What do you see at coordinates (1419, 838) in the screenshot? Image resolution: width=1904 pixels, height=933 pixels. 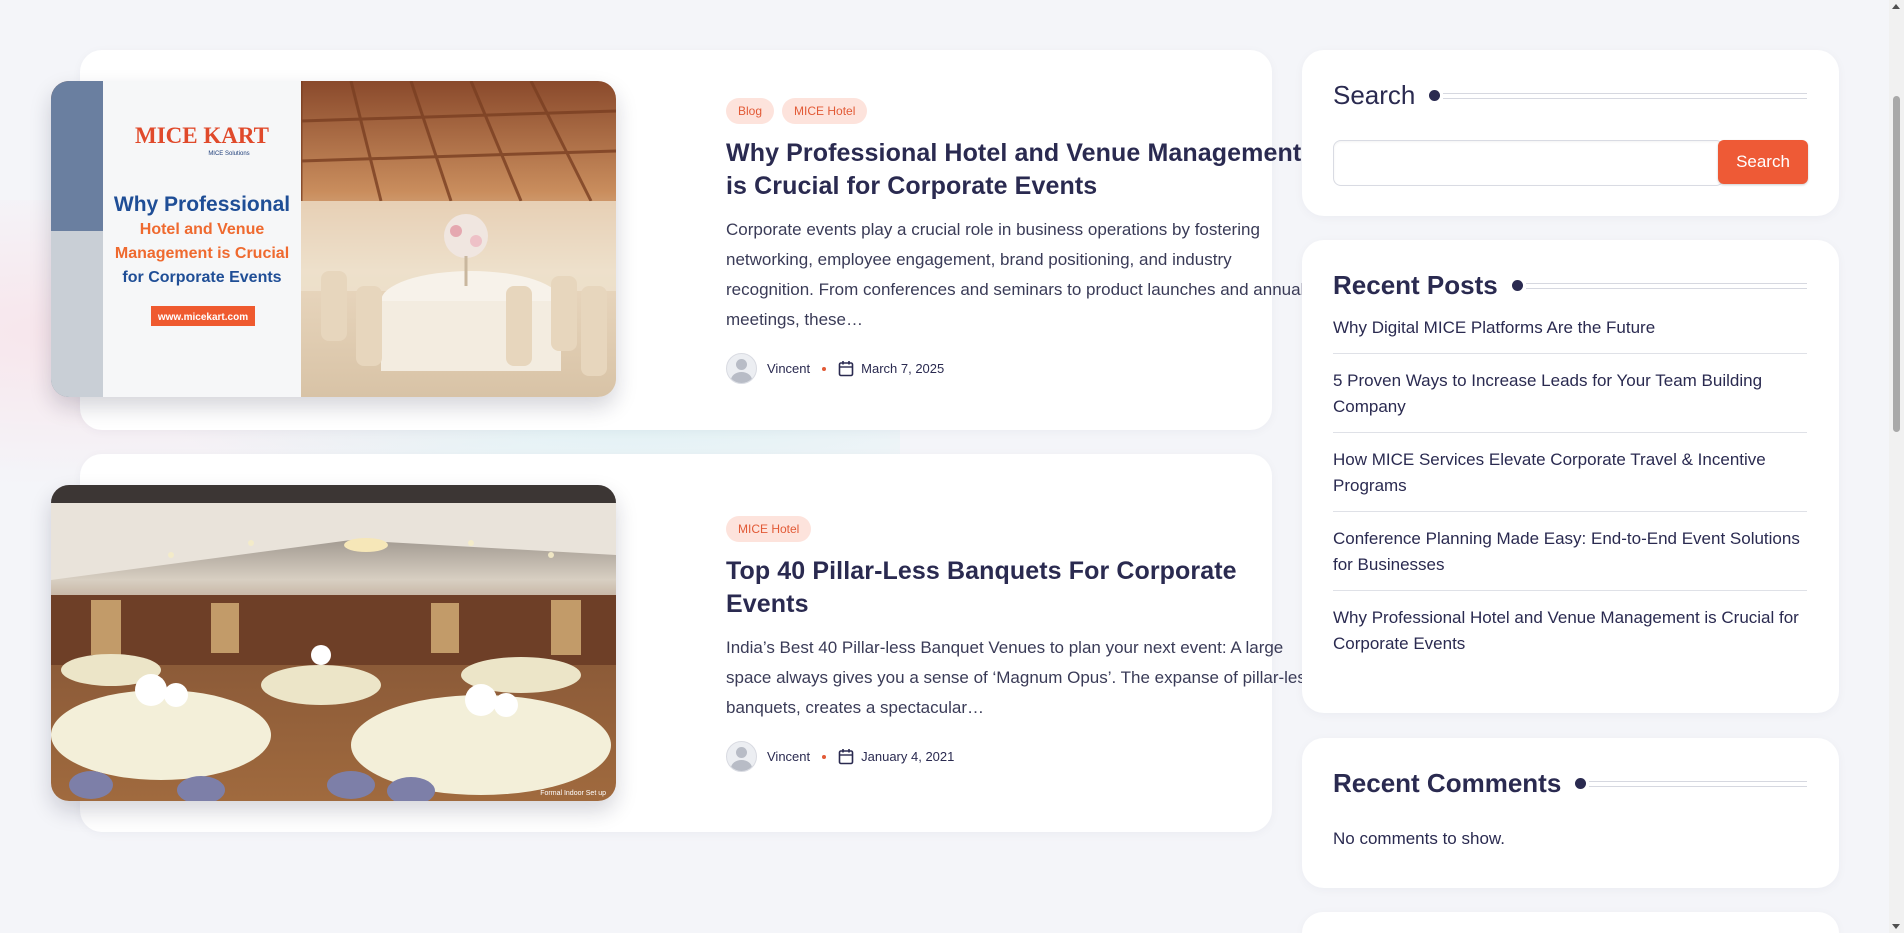 I see `no-comments-text: No comments to show.` at bounding box center [1419, 838].